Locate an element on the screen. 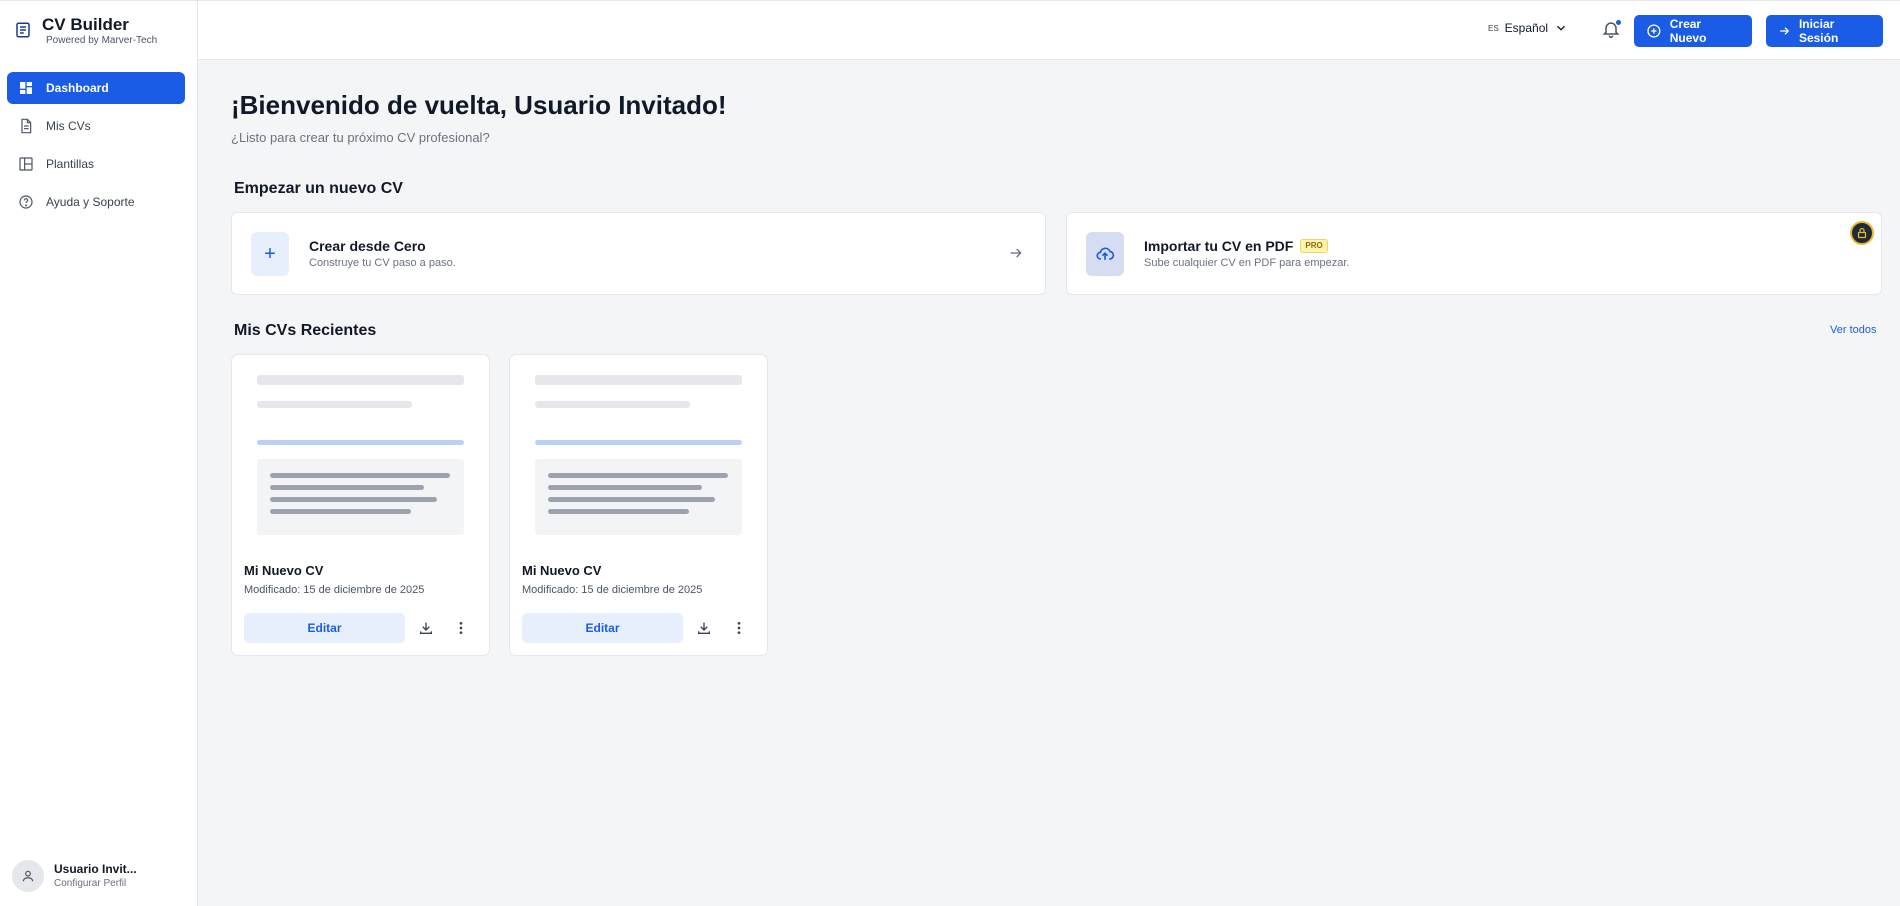 The image size is (1900, 906). import-card-title-text: Importar tu CV en PDF is located at coordinates (1219, 246).